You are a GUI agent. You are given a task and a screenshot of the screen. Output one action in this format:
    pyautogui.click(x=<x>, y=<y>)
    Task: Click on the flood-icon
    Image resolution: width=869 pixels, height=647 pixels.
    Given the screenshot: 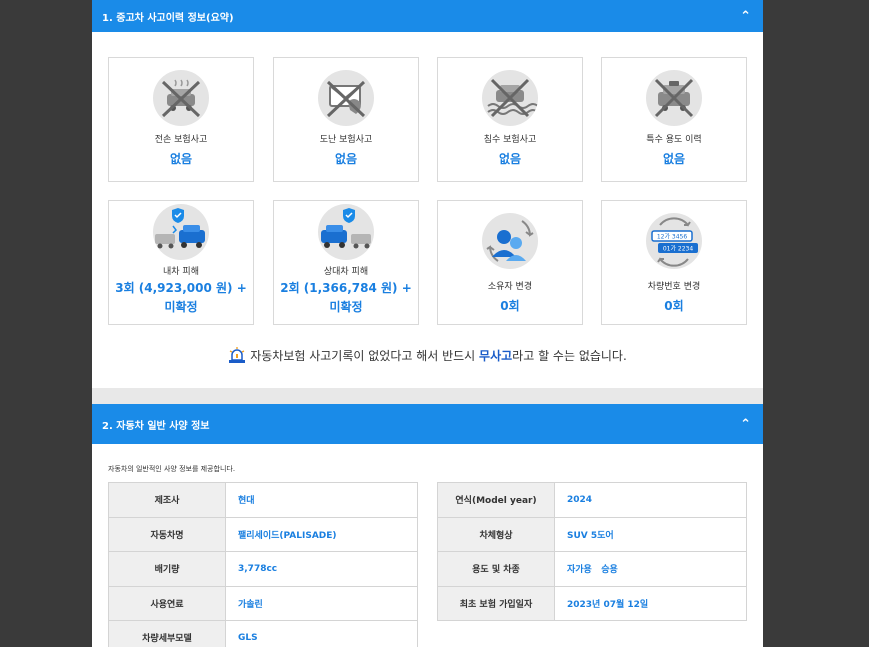 What is the action you would take?
    pyautogui.click(x=510, y=98)
    